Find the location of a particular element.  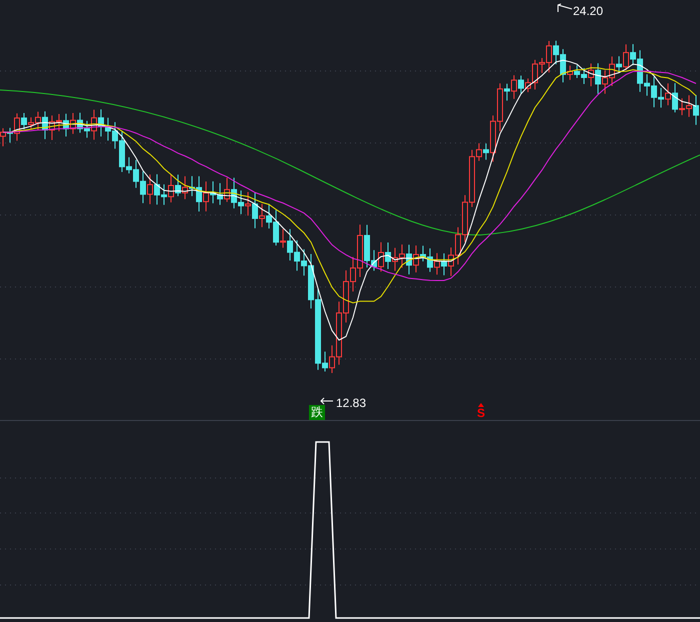

caret-icon is located at coordinates (481, 405).